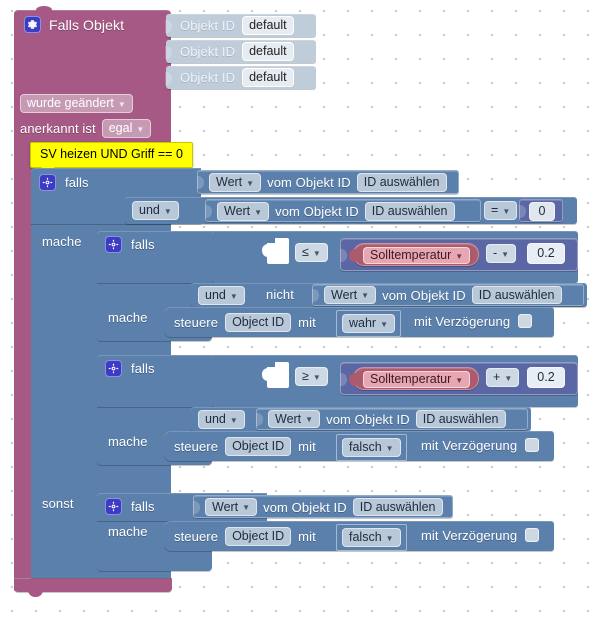  I want to click on math-operator-label-1: -, so click(495, 253).